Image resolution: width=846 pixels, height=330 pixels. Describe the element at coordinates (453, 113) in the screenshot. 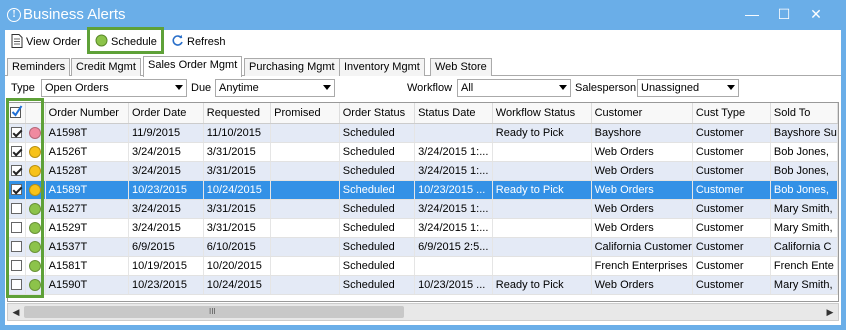

I see `column-header-status-date: Status Date` at that location.